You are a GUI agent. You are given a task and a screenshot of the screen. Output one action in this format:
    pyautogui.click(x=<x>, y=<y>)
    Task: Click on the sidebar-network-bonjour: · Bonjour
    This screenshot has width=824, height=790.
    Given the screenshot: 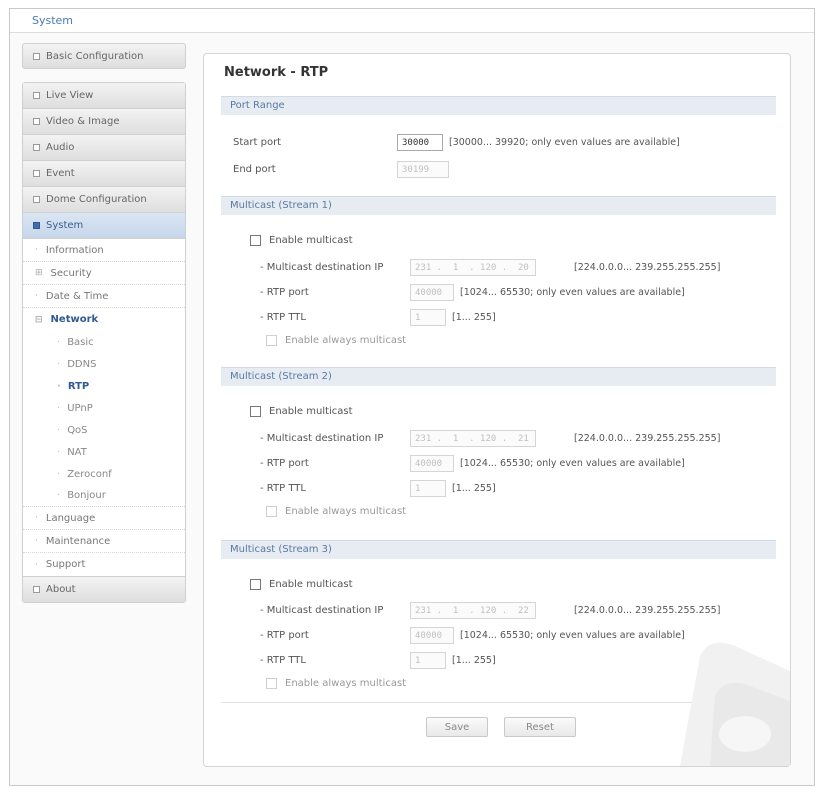 What is the action you would take?
    pyautogui.click(x=104, y=496)
    